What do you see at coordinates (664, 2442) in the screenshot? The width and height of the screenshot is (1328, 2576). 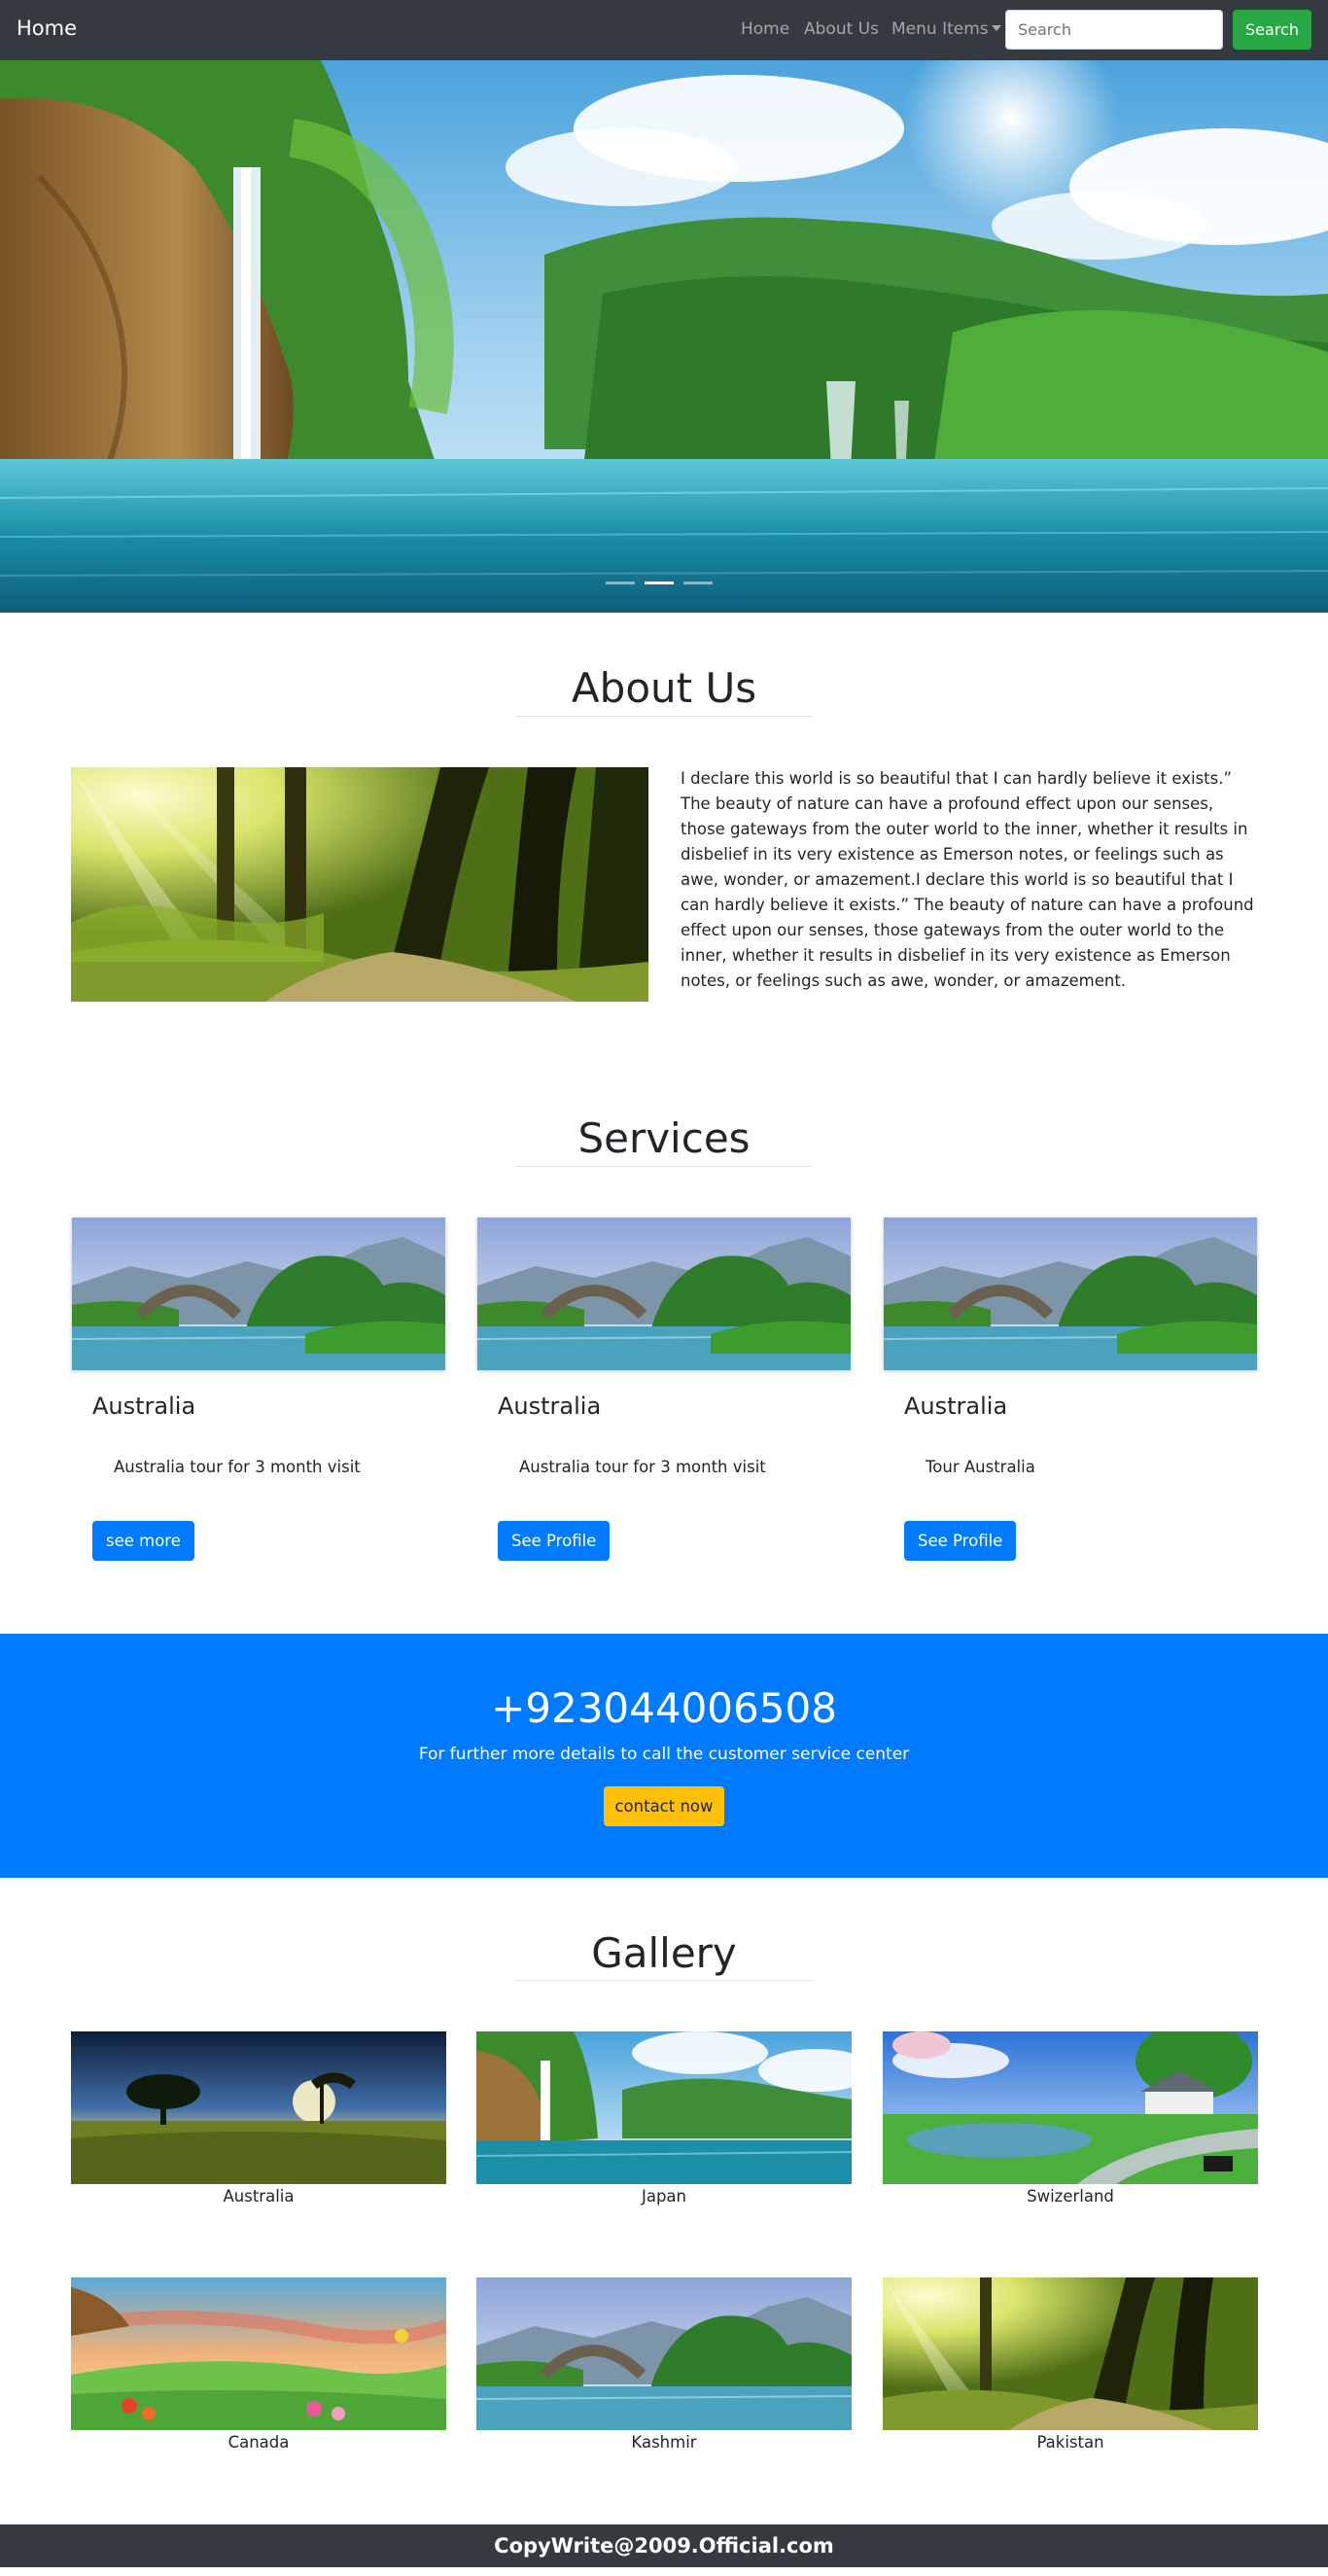 I see `gallery-caption: Kashmir` at bounding box center [664, 2442].